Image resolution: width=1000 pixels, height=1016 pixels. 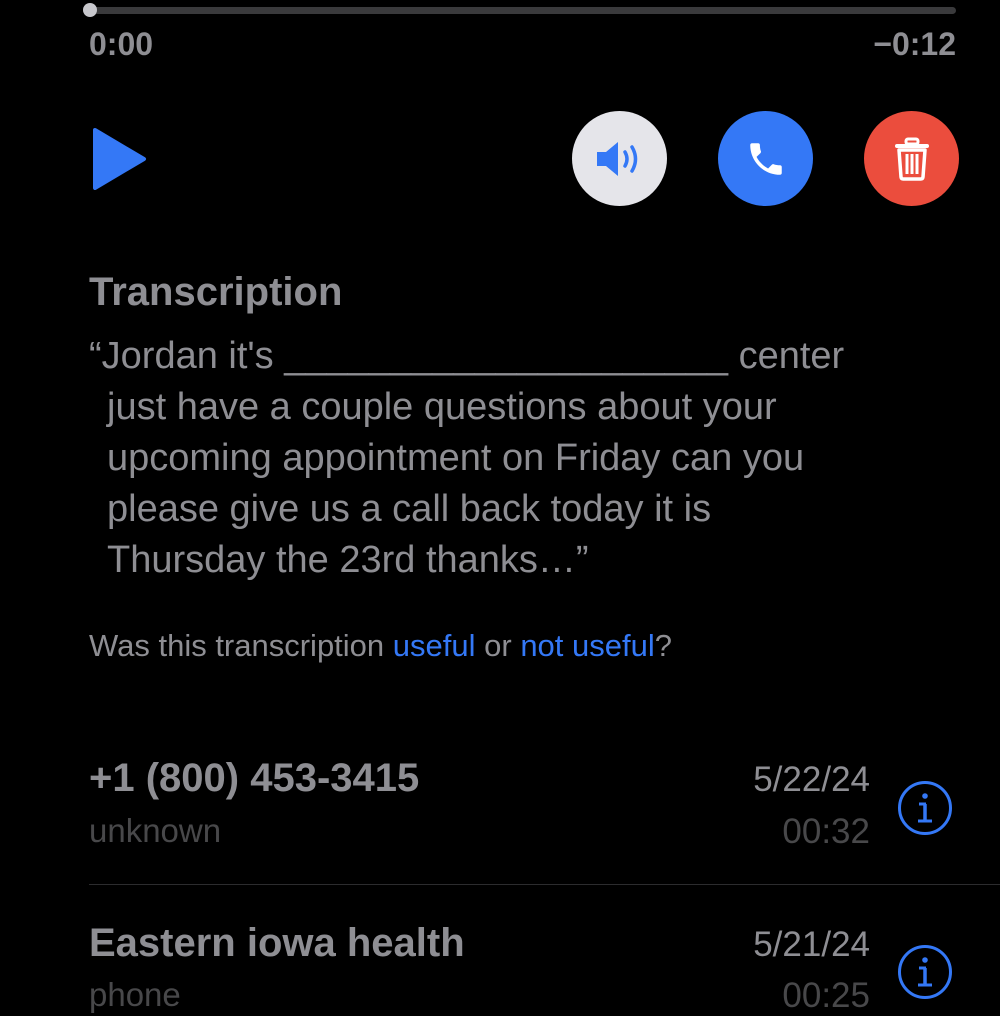 I want to click on voicemail-label: phone, so click(x=135, y=994).